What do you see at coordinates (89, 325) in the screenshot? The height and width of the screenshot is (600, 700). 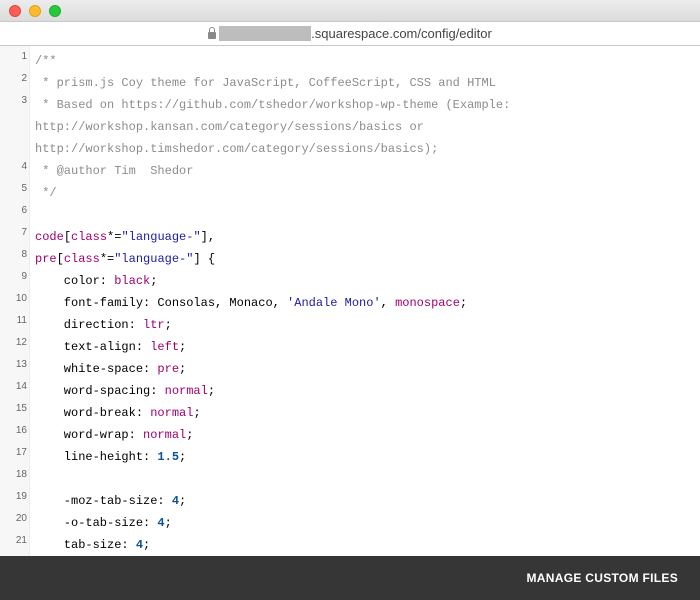 I see `code-token: direction:` at bounding box center [89, 325].